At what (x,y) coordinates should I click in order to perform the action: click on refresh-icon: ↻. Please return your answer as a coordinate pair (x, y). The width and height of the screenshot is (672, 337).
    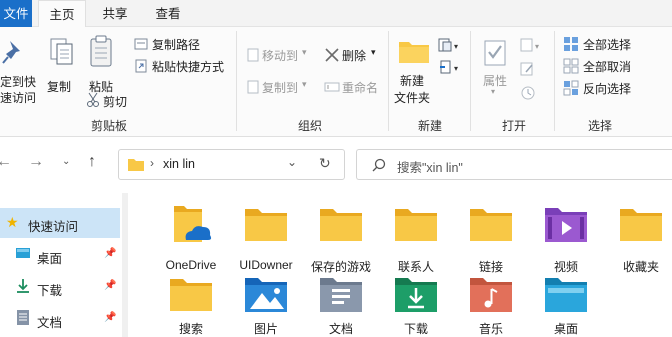
    Looking at the image, I should click on (325, 163).